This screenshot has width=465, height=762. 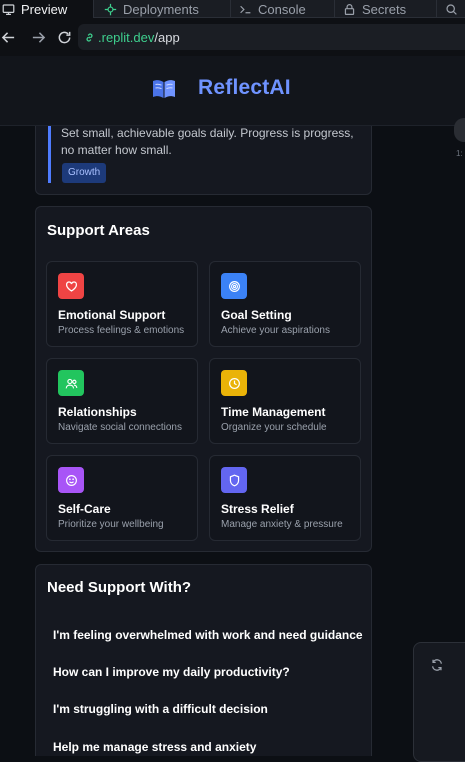 I want to click on area-desc: Manage anxiety & pressure, so click(x=282, y=524).